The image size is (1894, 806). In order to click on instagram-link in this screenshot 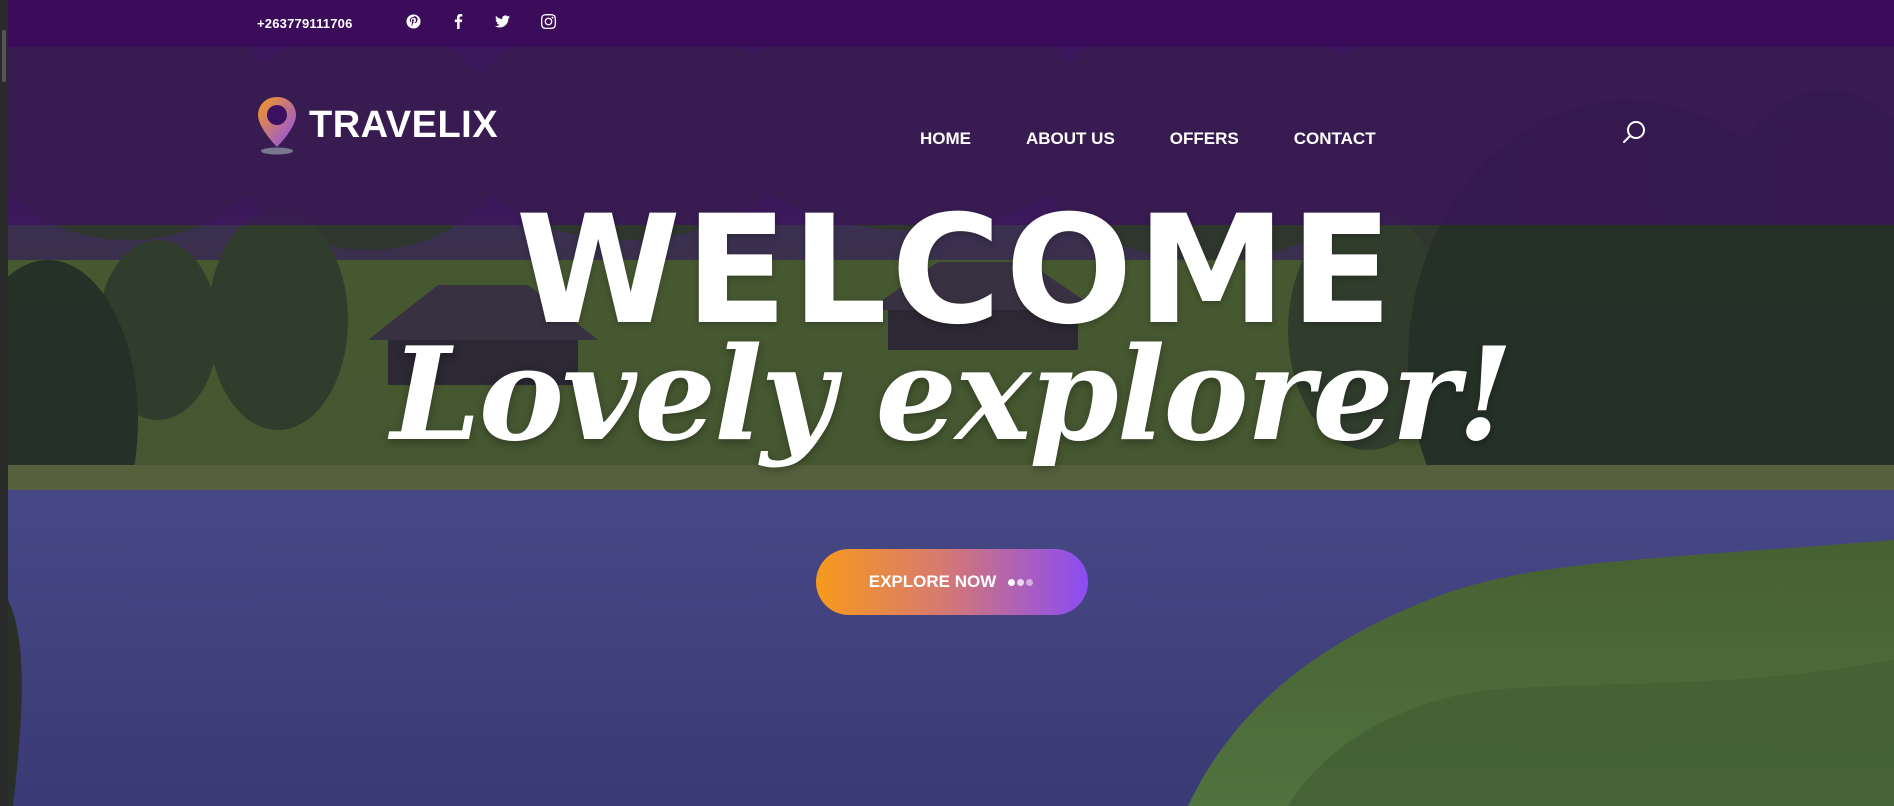, I will do `click(548, 24)`.